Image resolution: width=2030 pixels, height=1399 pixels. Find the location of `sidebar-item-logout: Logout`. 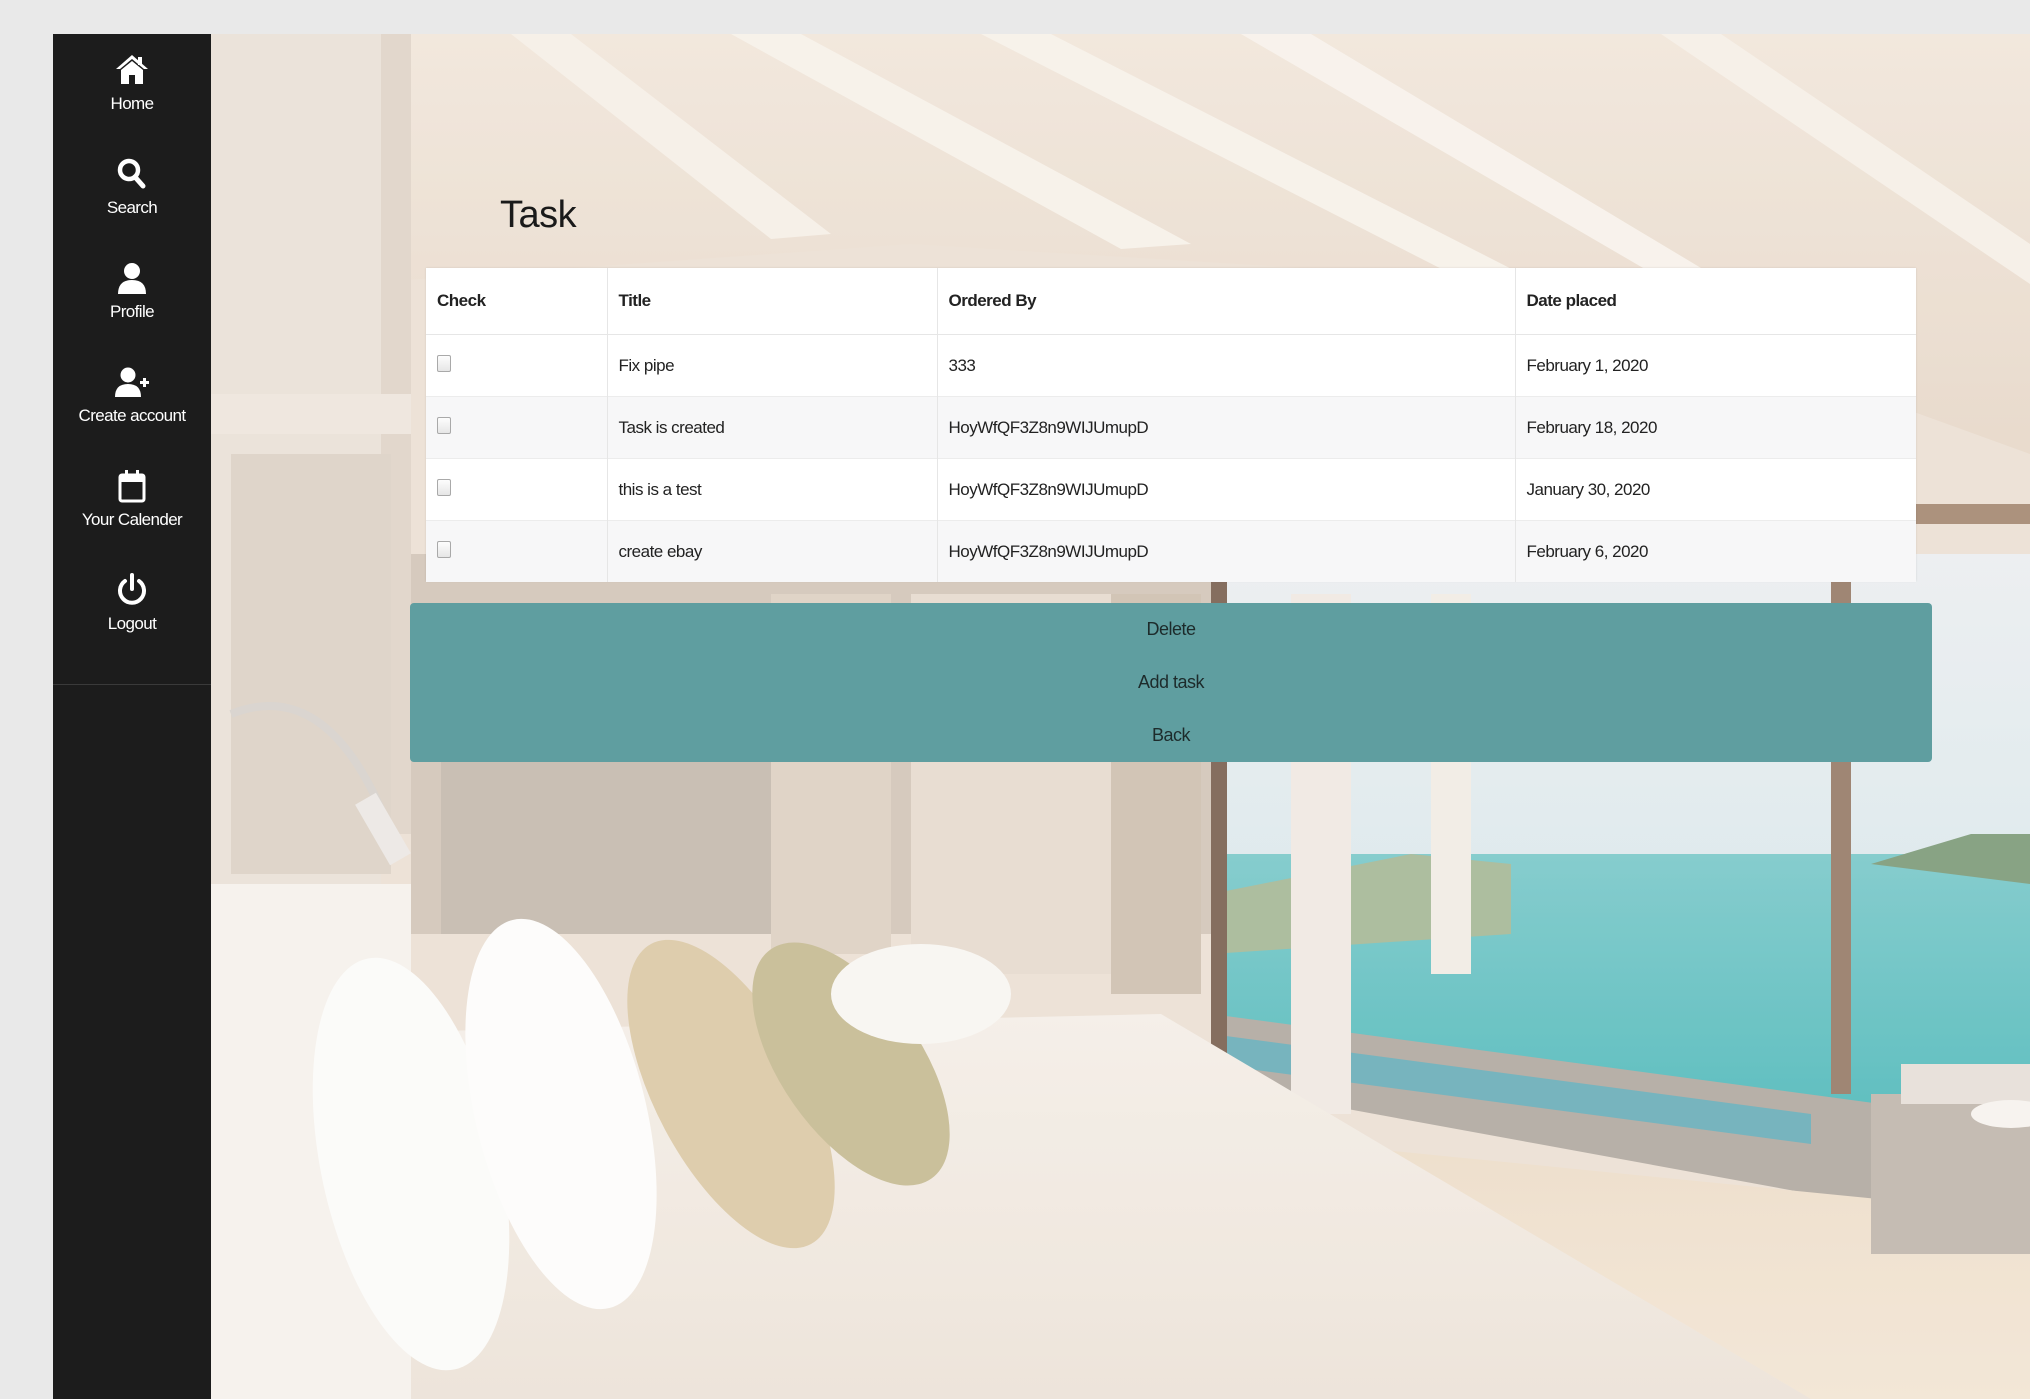

sidebar-item-logout: Logout is located at coordinates (132, 622).